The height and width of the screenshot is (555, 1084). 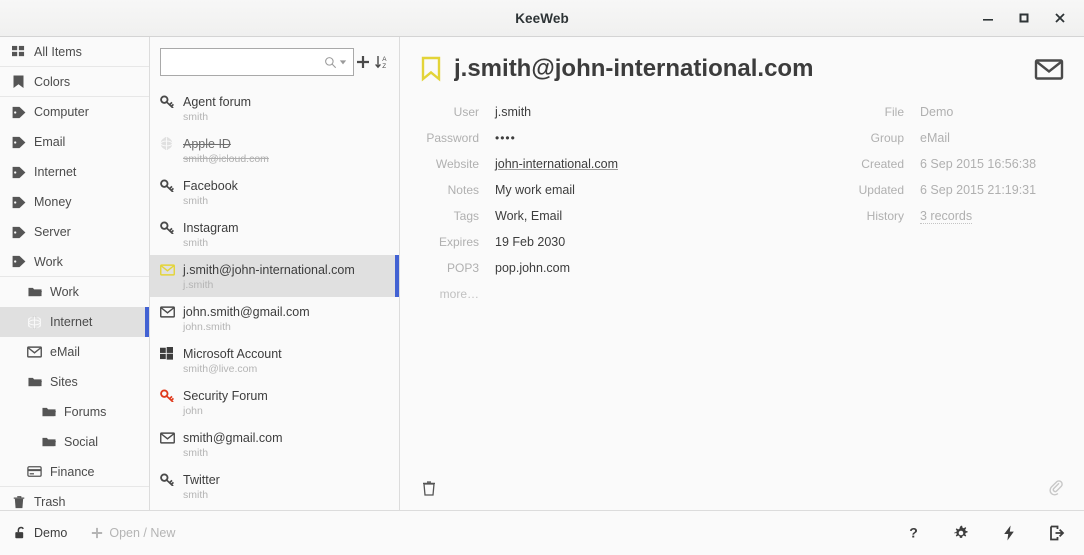 I want to click on sidebar-item-forums: Forums, so click(x=74, y=412).